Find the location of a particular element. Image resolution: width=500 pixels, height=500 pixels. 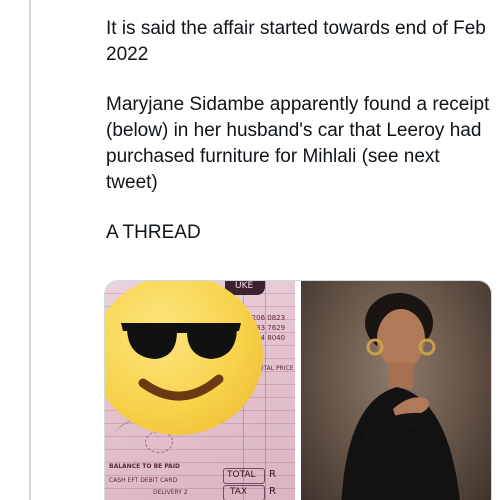

receipt-total-label: TOTAL is located at coordinates (241, 475).